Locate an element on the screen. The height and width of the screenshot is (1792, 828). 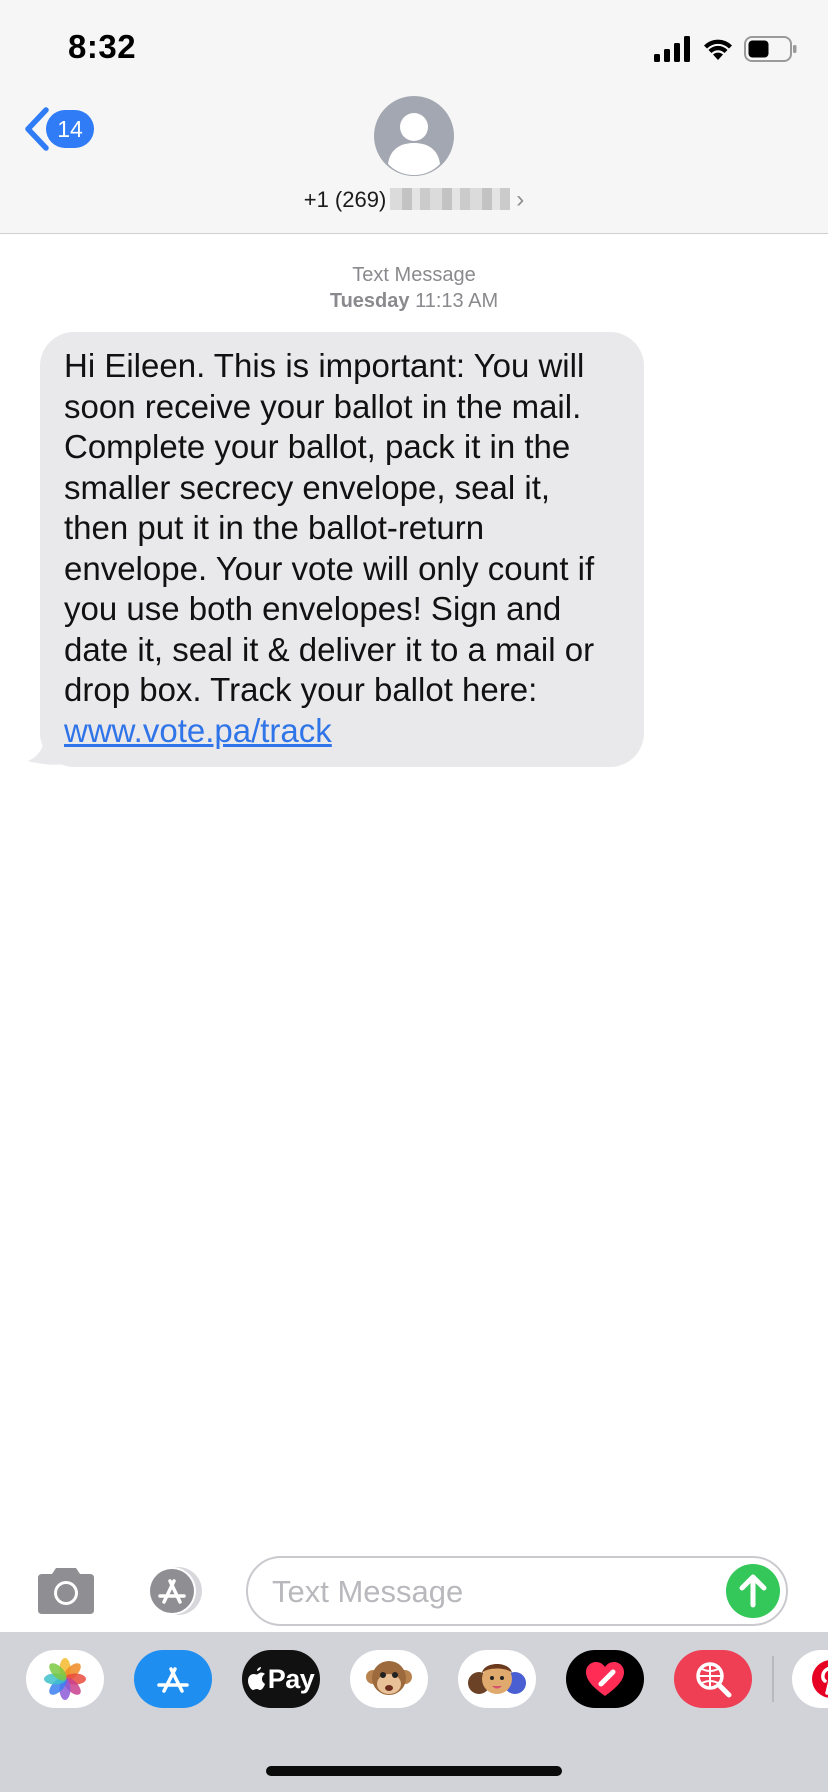
timestamp-day: Tuesday is located at coordinates (369, 301).